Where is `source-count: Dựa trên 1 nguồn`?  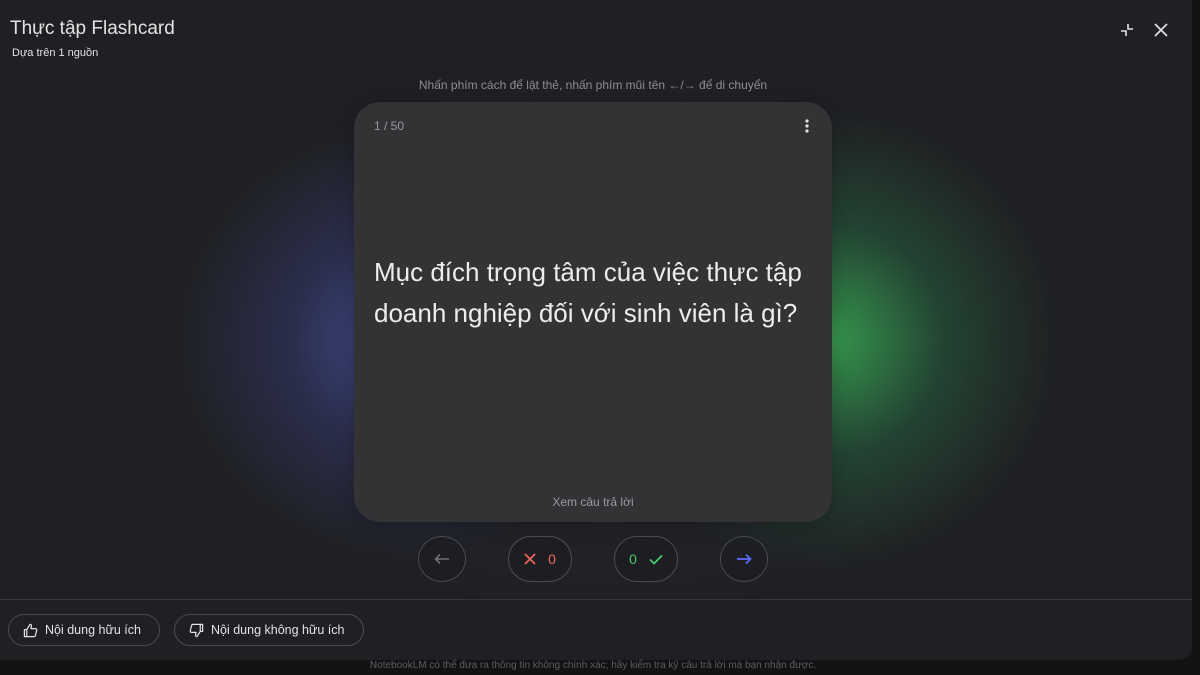
source-count: Dựa trên 1 nguồn is located at coordinates (55, 53).